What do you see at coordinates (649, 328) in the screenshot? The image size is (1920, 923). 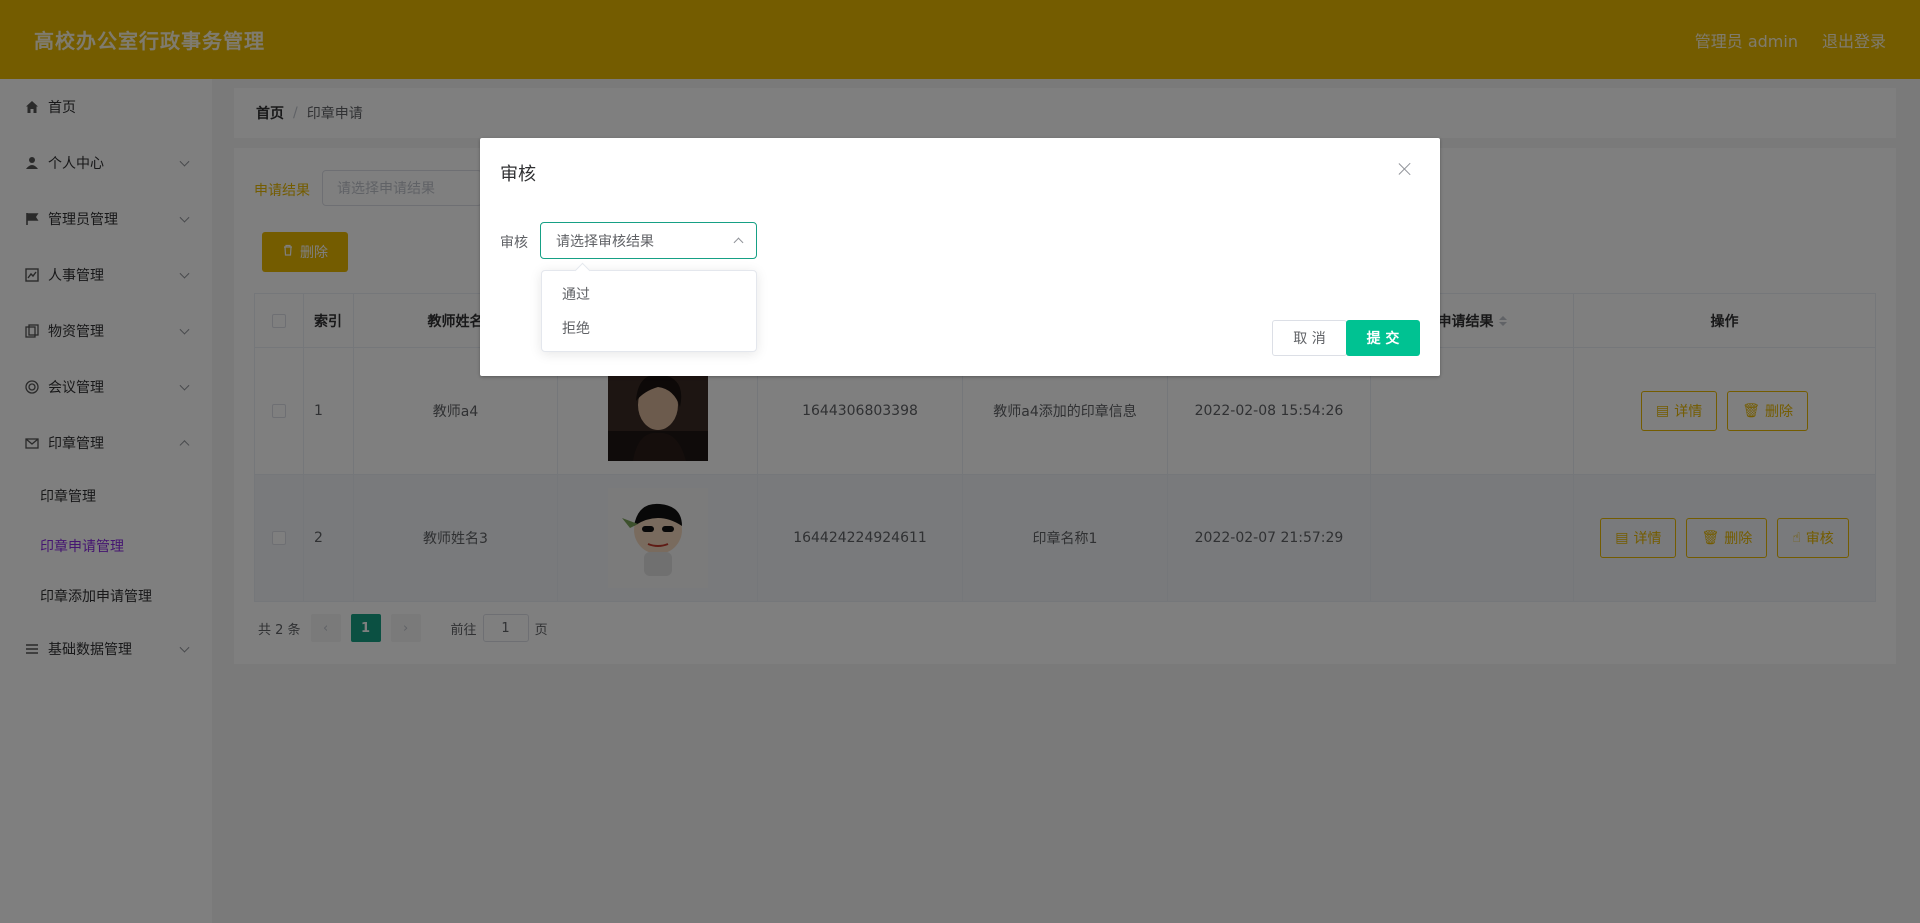 I see `option-reject: 拒绝` at bounding box center [649, 328].